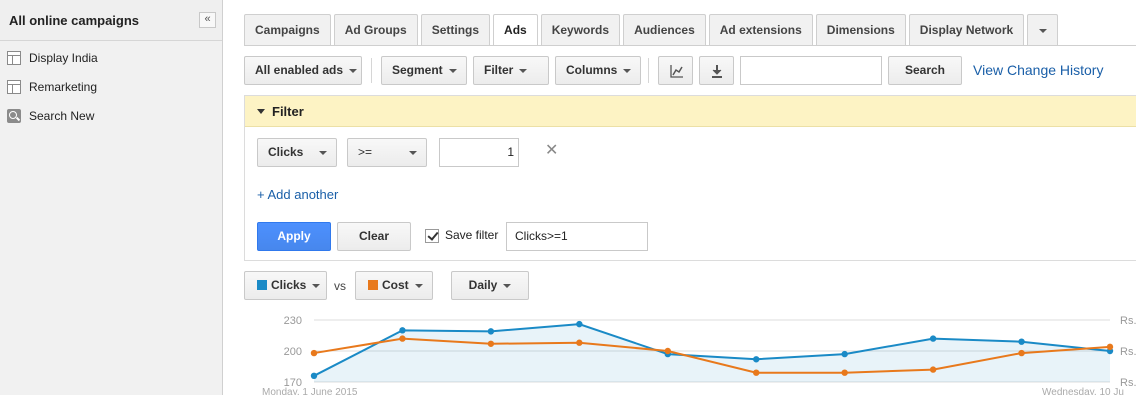 The width and height of the screenshot is (1136, 395). Describe the element at coordinates (515, 30) in the screenshot. I see `tab-ads: Ads` at that location.